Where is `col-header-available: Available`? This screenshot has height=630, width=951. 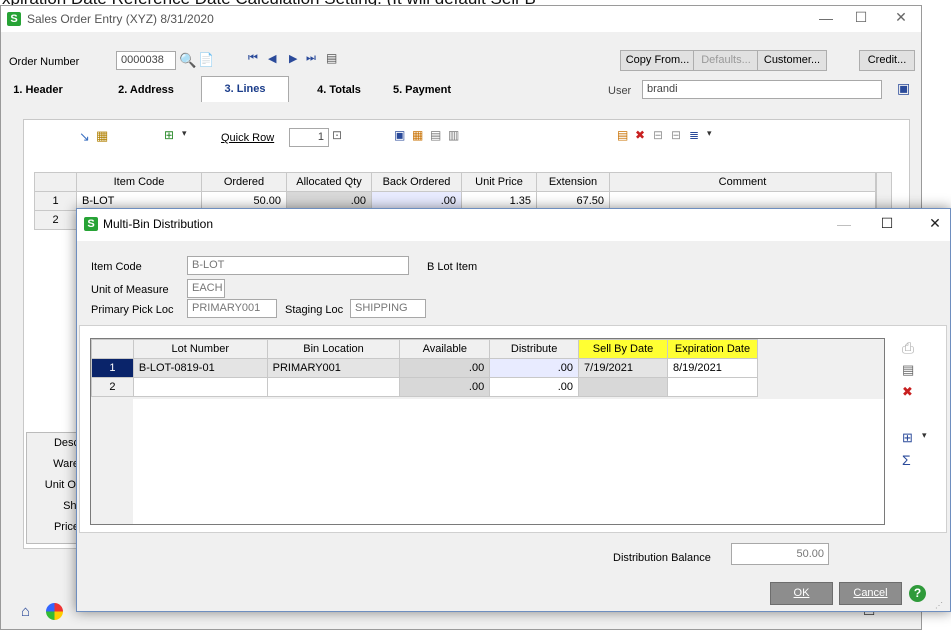
col-header-available: Available is located at coordinates (445, 349).